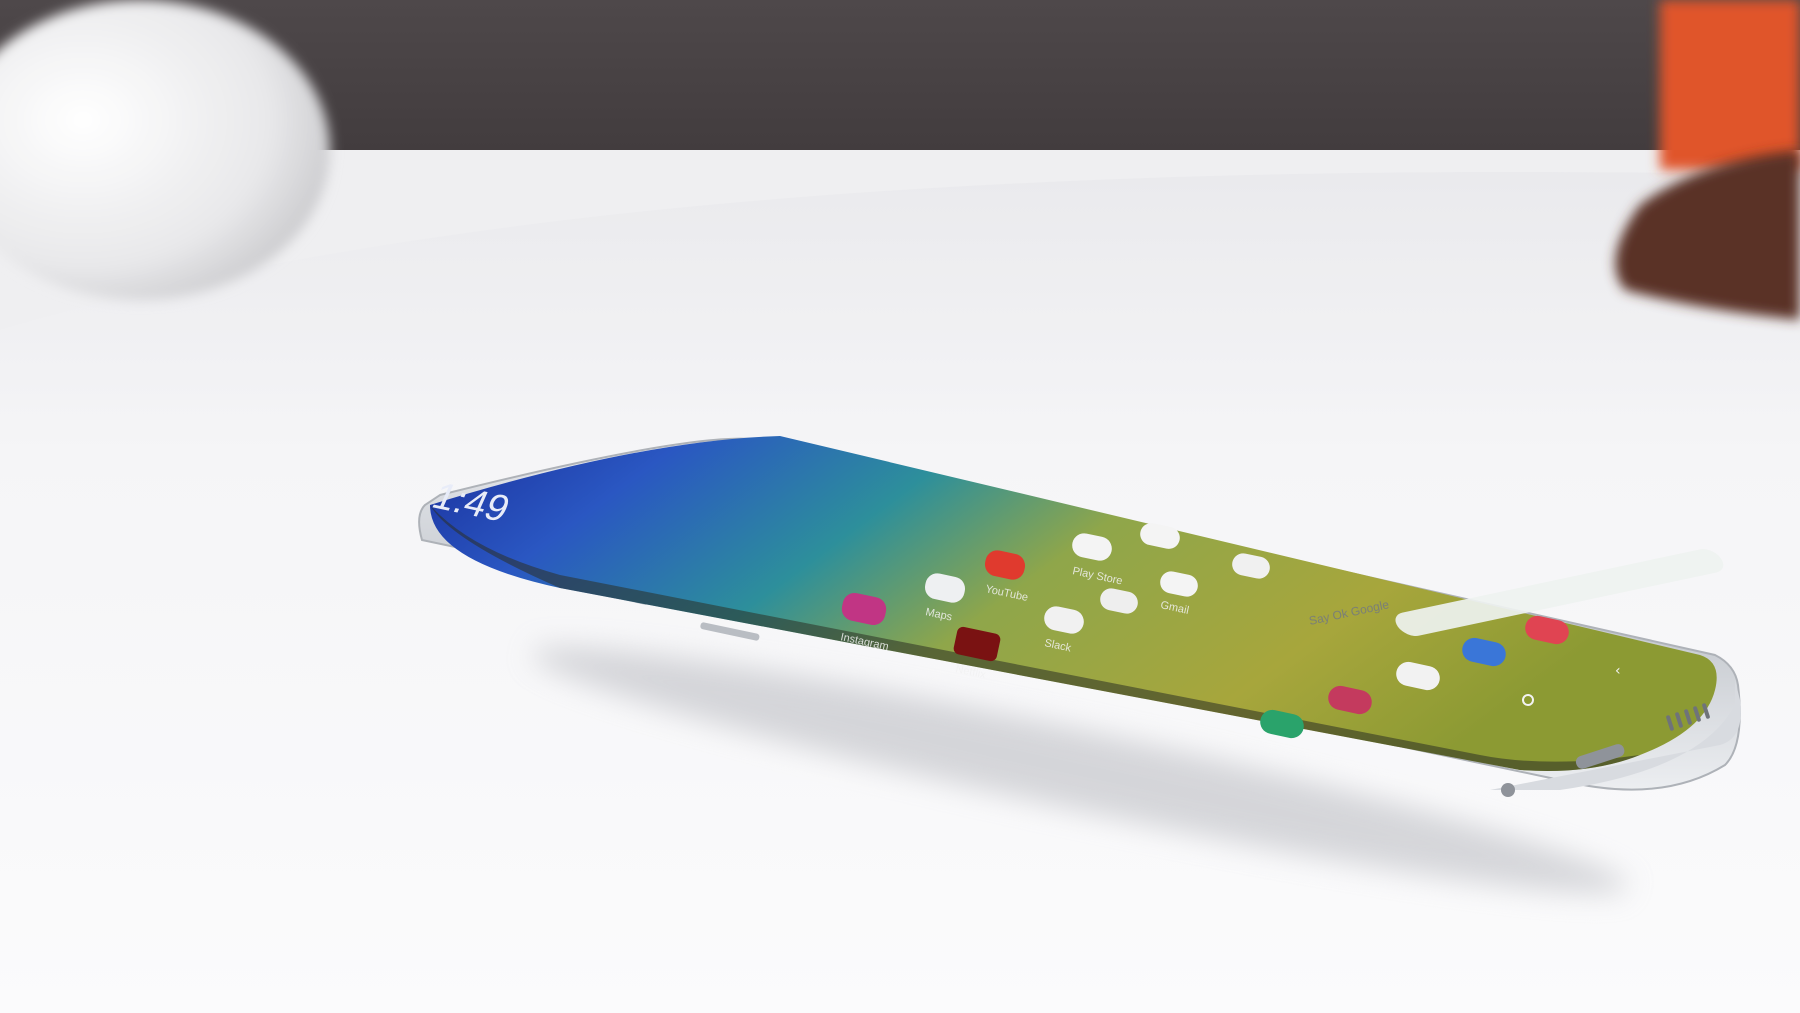 This screenshot has height=1013, width=1800. I want to click on orange-object, so click(1730, 85).